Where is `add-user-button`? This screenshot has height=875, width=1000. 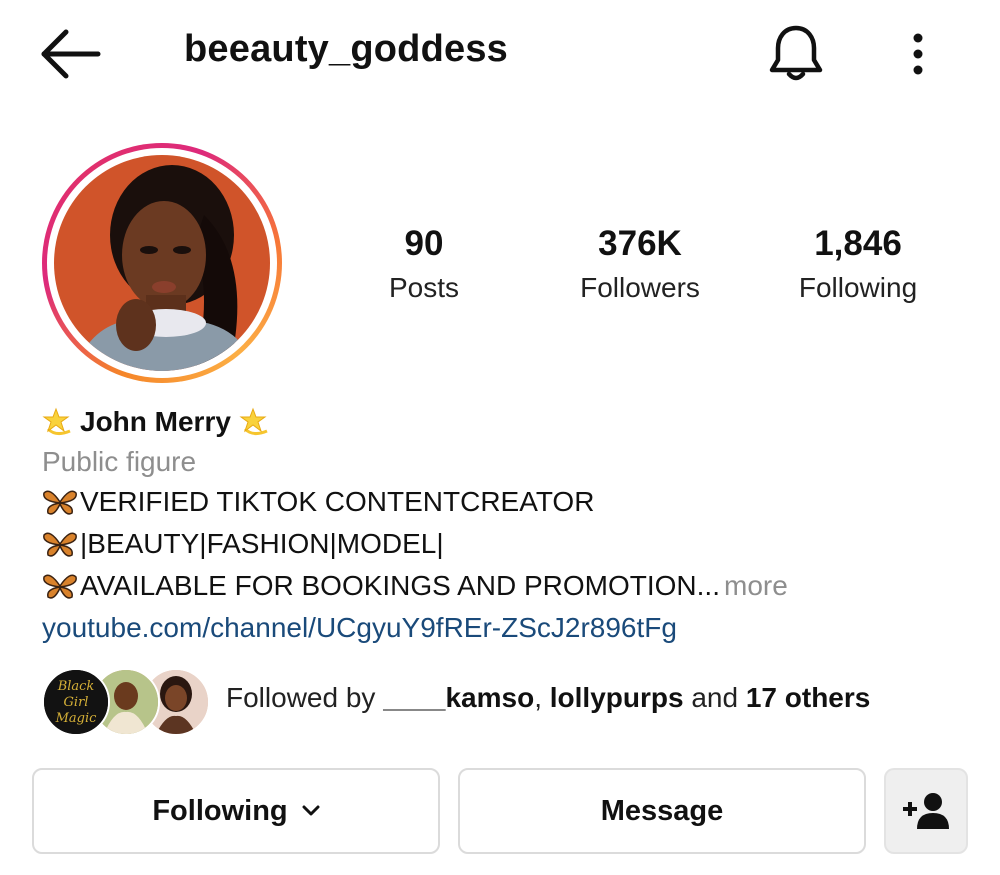
add-user-button is located at coordinates (926, 811).